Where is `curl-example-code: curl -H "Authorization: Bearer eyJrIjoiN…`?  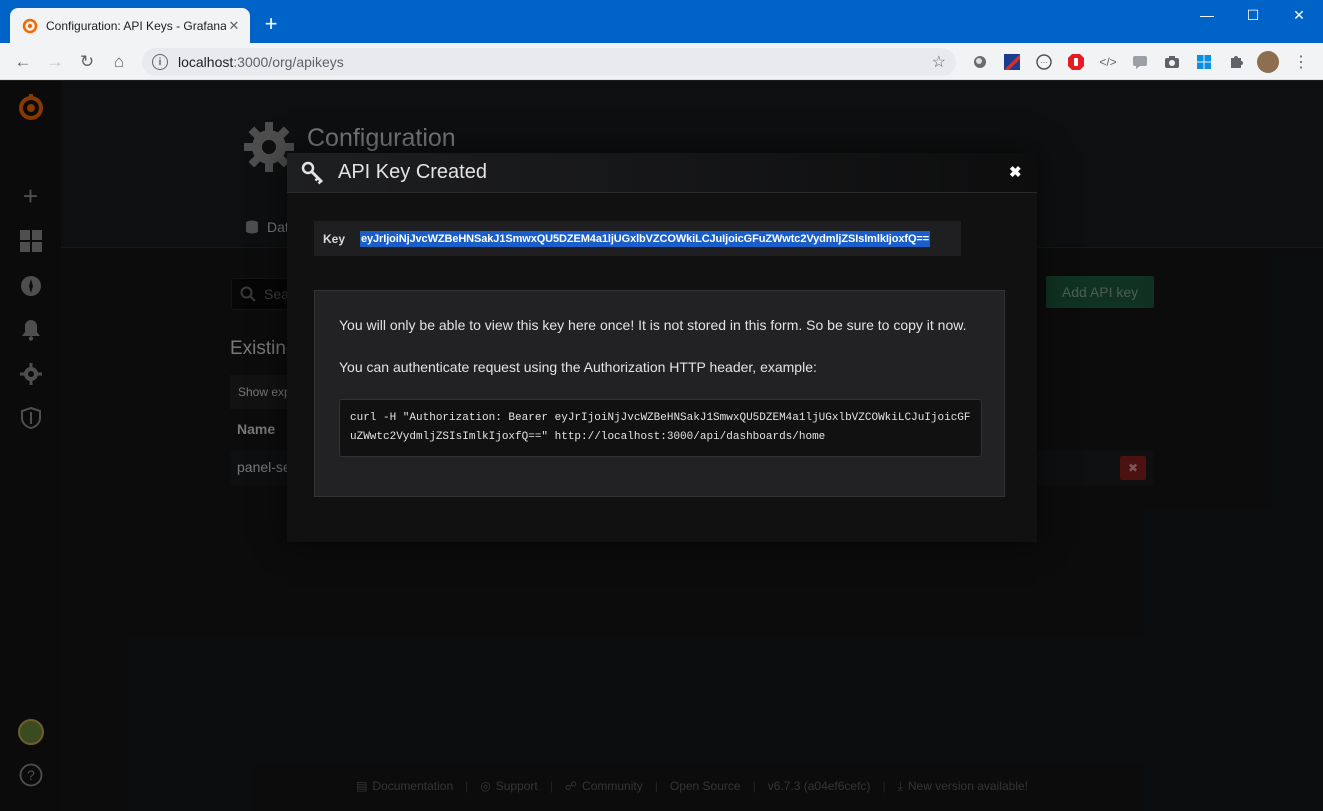 curl-example-code: curl -H "Authorization: Bearer eyJrIjoiN… is located at coordinates (660, 428).